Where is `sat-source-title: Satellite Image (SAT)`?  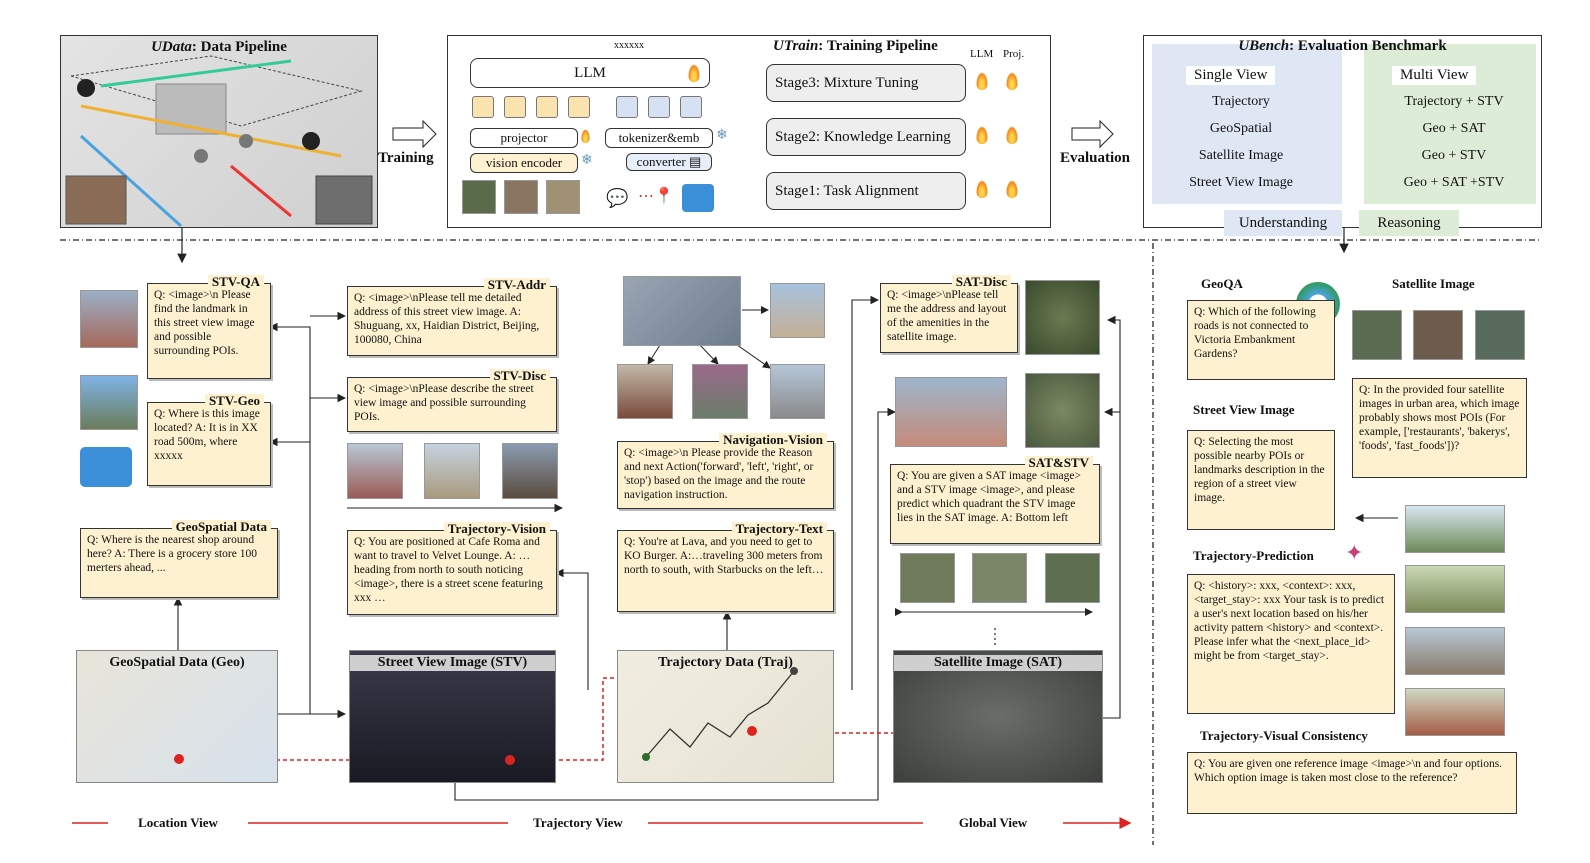
sat-source-title: Satellite Image (SAT) is located at coordinates (998, 663).